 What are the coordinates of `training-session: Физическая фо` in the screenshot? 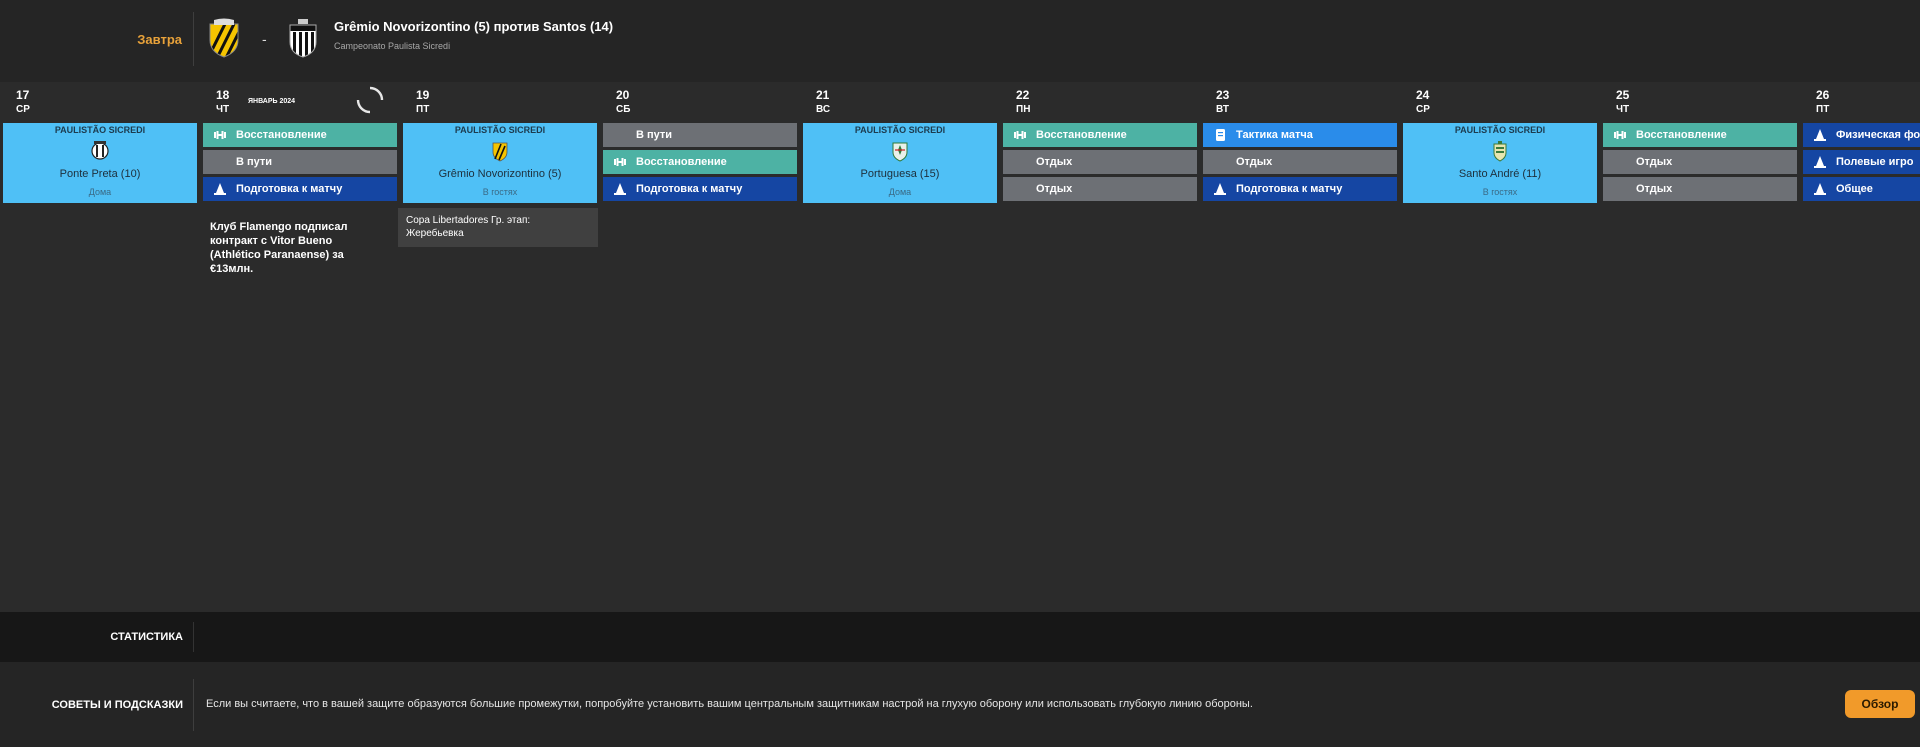 It's located at (1861, 135).